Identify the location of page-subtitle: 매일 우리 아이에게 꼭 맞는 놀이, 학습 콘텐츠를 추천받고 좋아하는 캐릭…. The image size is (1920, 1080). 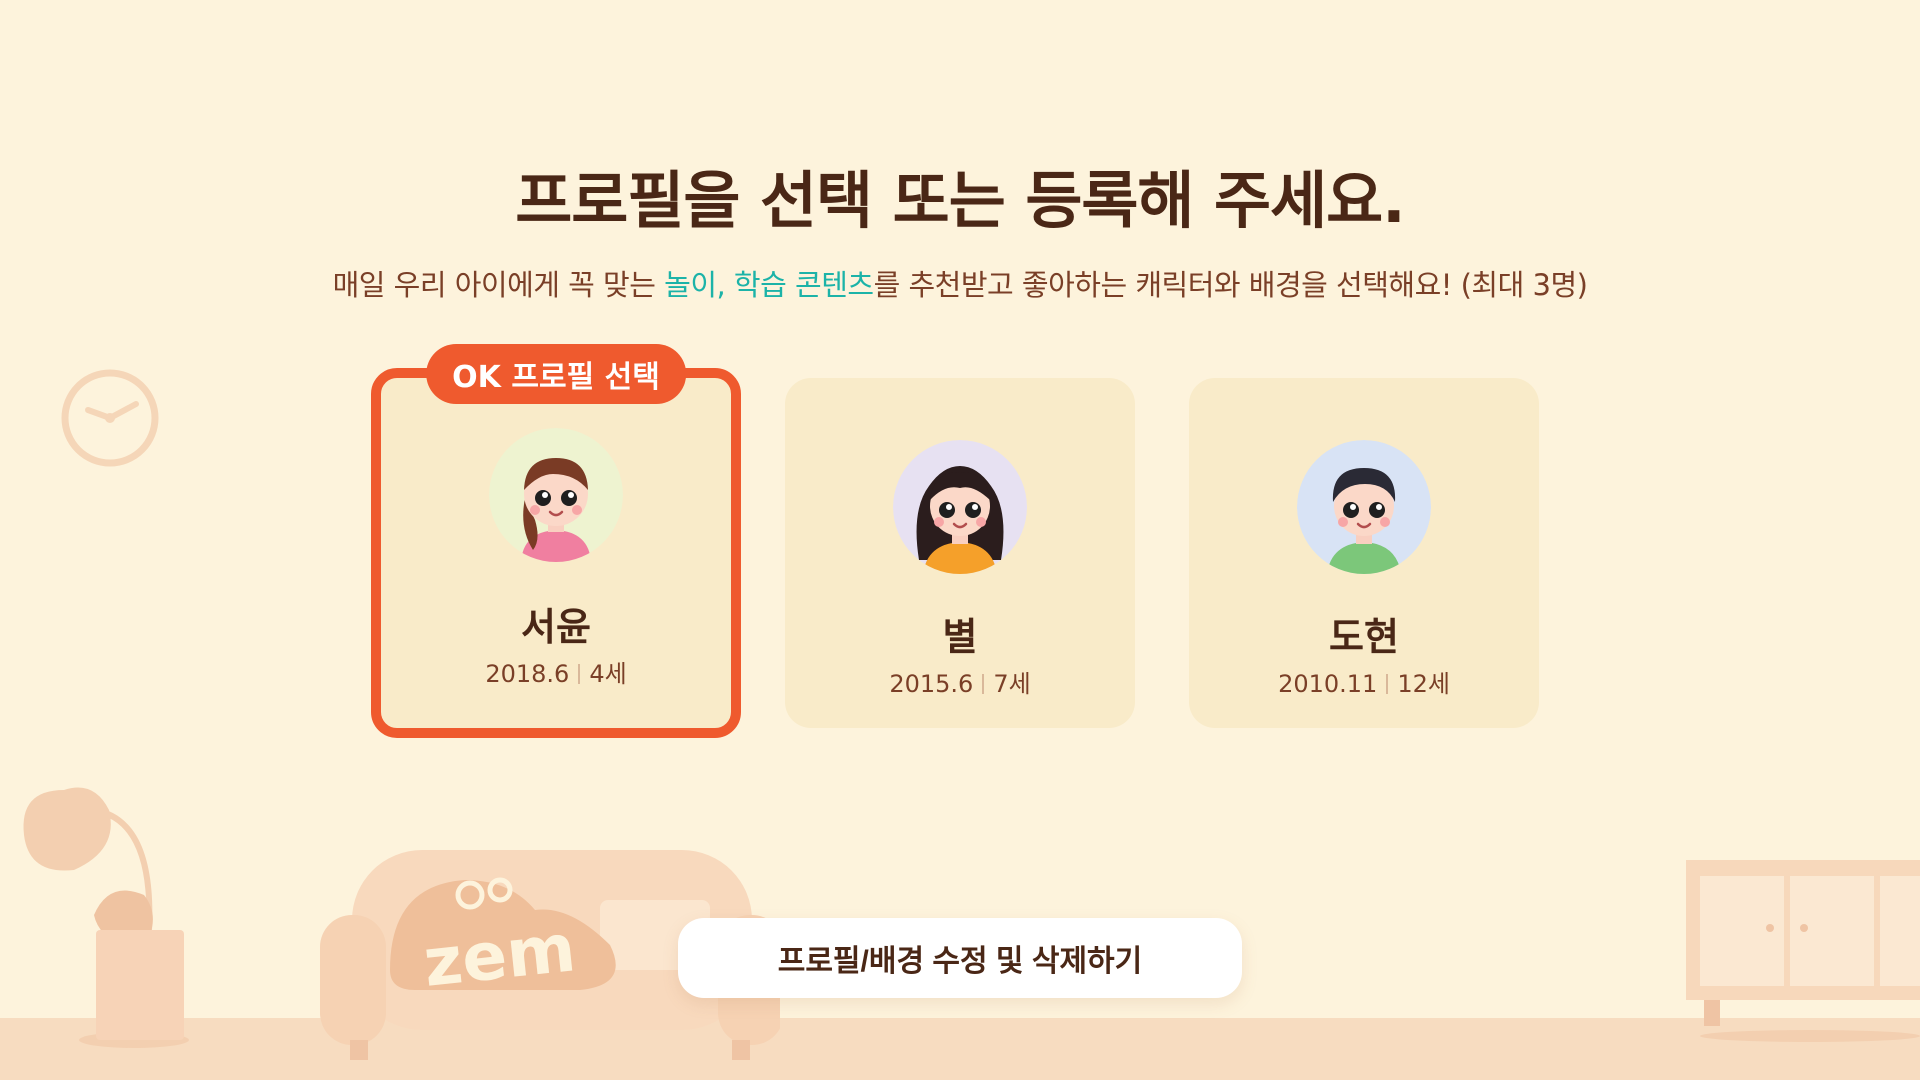
(960, 283).